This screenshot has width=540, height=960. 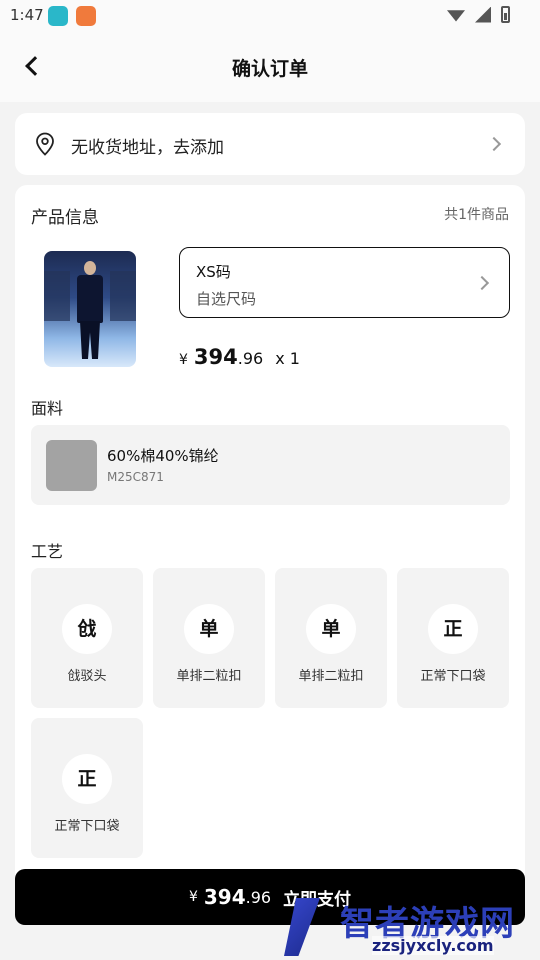 I want to click on product-image, so click(x=90, y=309).